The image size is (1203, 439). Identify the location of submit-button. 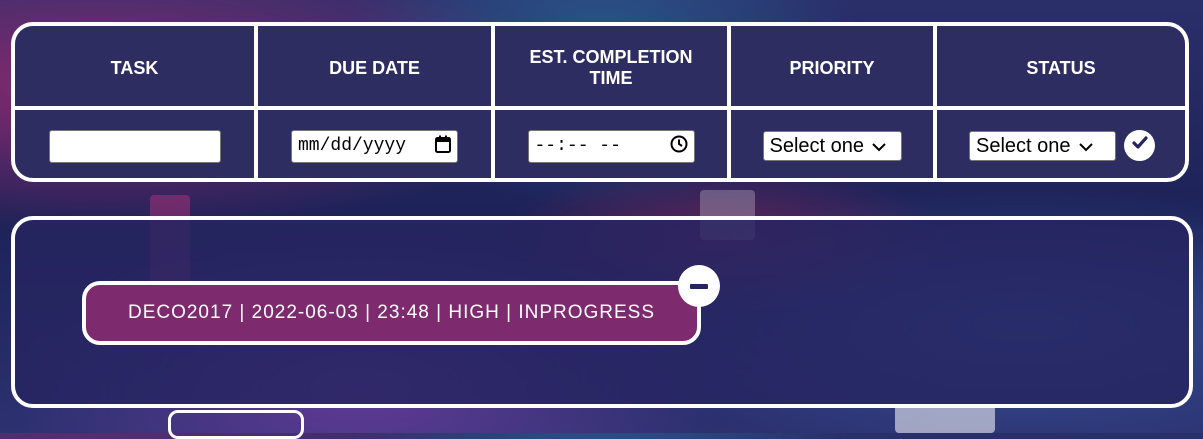
(1139, 145).